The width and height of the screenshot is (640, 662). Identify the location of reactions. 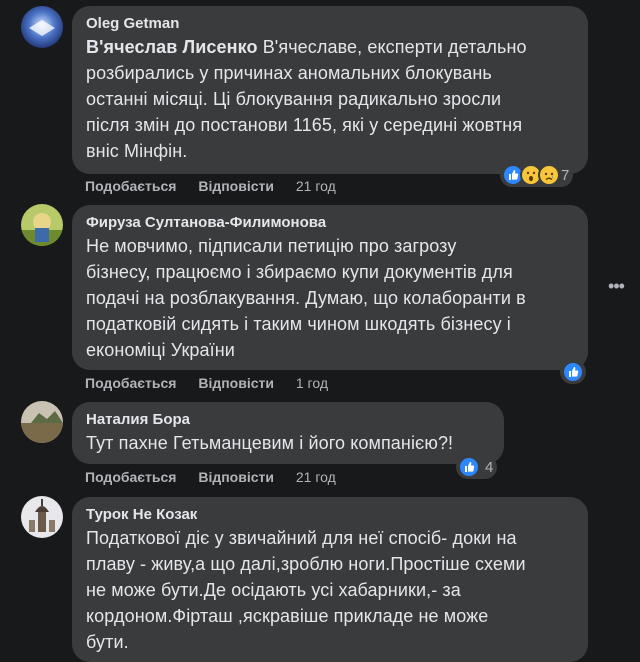
(573, 372).